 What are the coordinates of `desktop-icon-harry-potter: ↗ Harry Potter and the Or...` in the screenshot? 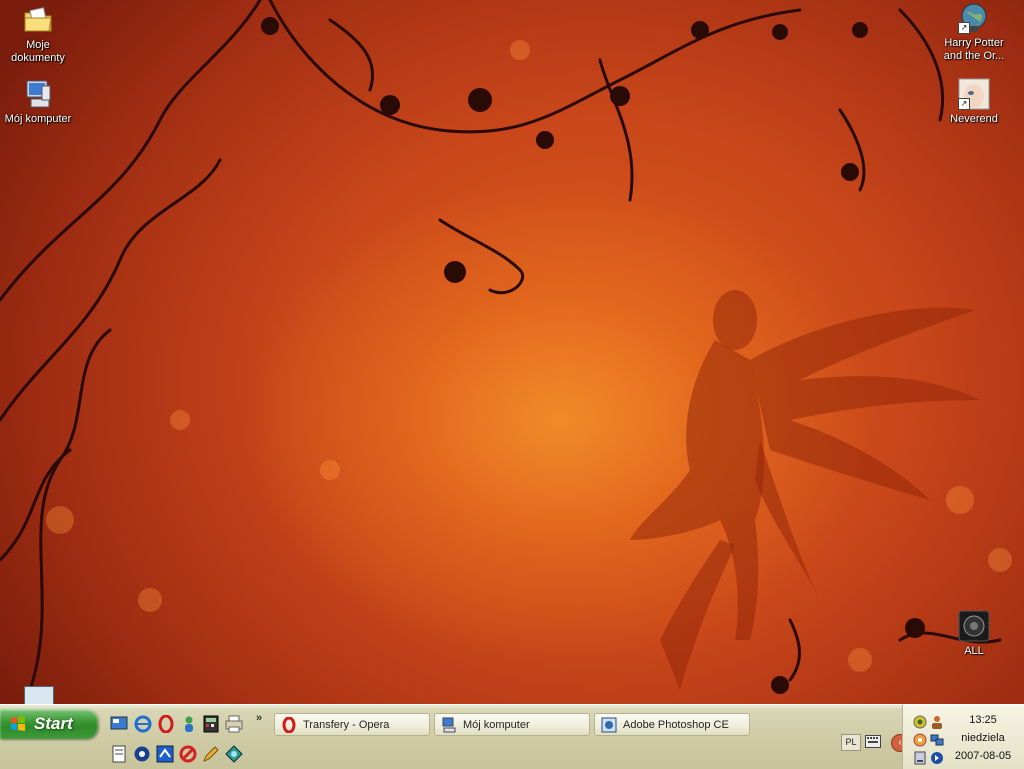 It's located at (974, 32).